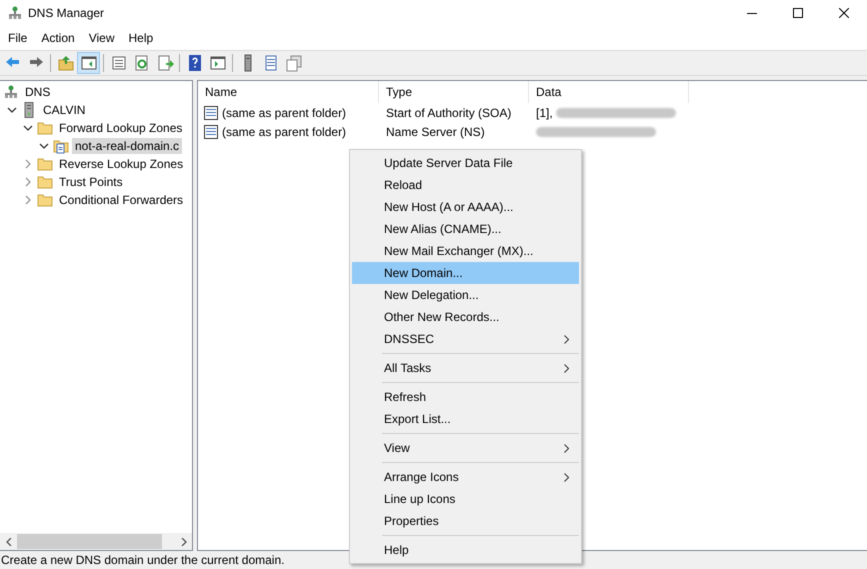 The width and height of the screenshot is (867, 569). I want to click on maximize-icon, so click(798, 13).